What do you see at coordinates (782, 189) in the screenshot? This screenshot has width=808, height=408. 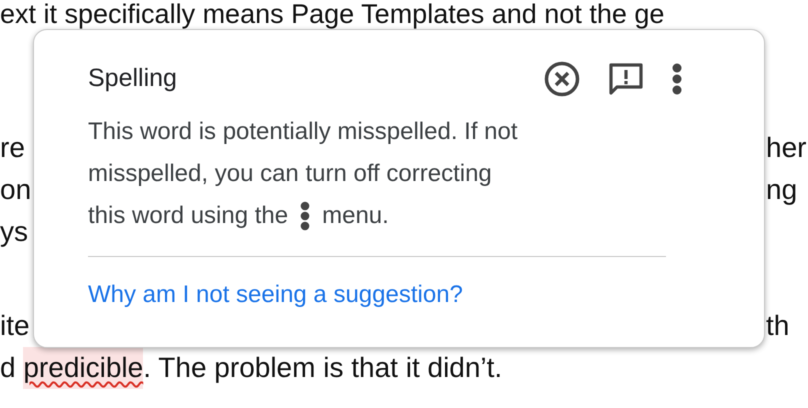 I see `document-text: ng` at bounding box center [782, 189].